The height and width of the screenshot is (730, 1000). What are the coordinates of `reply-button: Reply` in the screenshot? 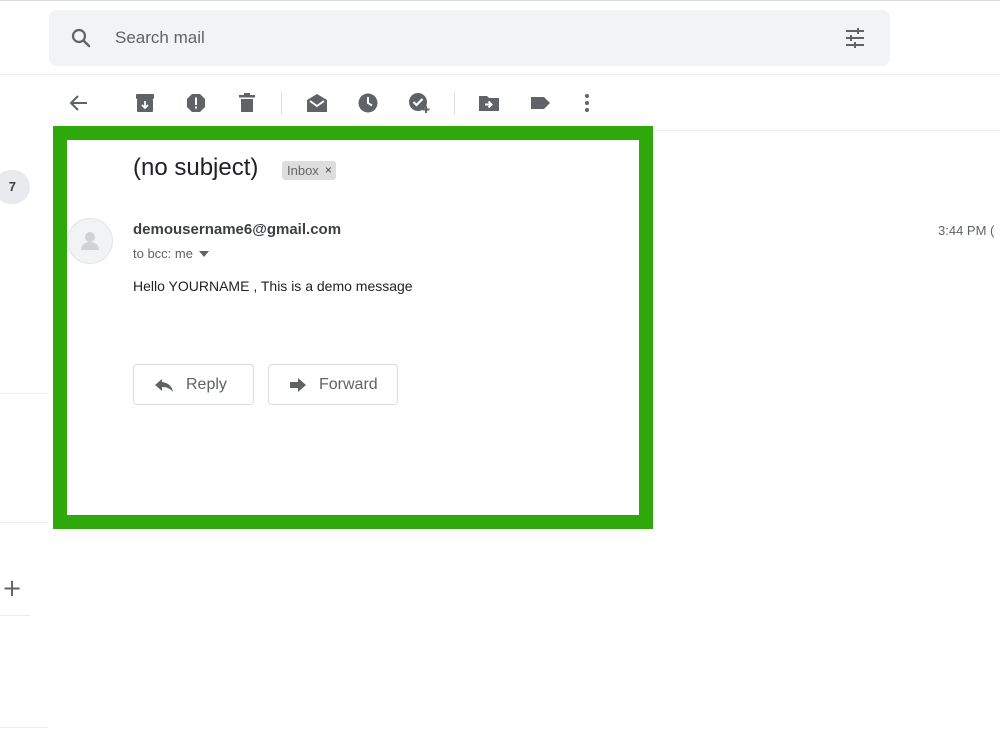 It's located at (193, 384).